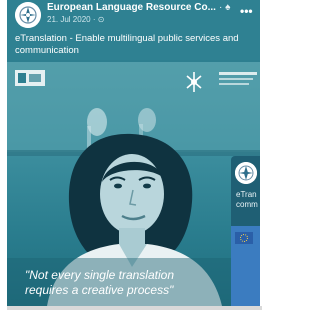  Describe the element at coordinates (246, 194) in the screenshot. I see `next-post-text-line-1: eTran` at that location.